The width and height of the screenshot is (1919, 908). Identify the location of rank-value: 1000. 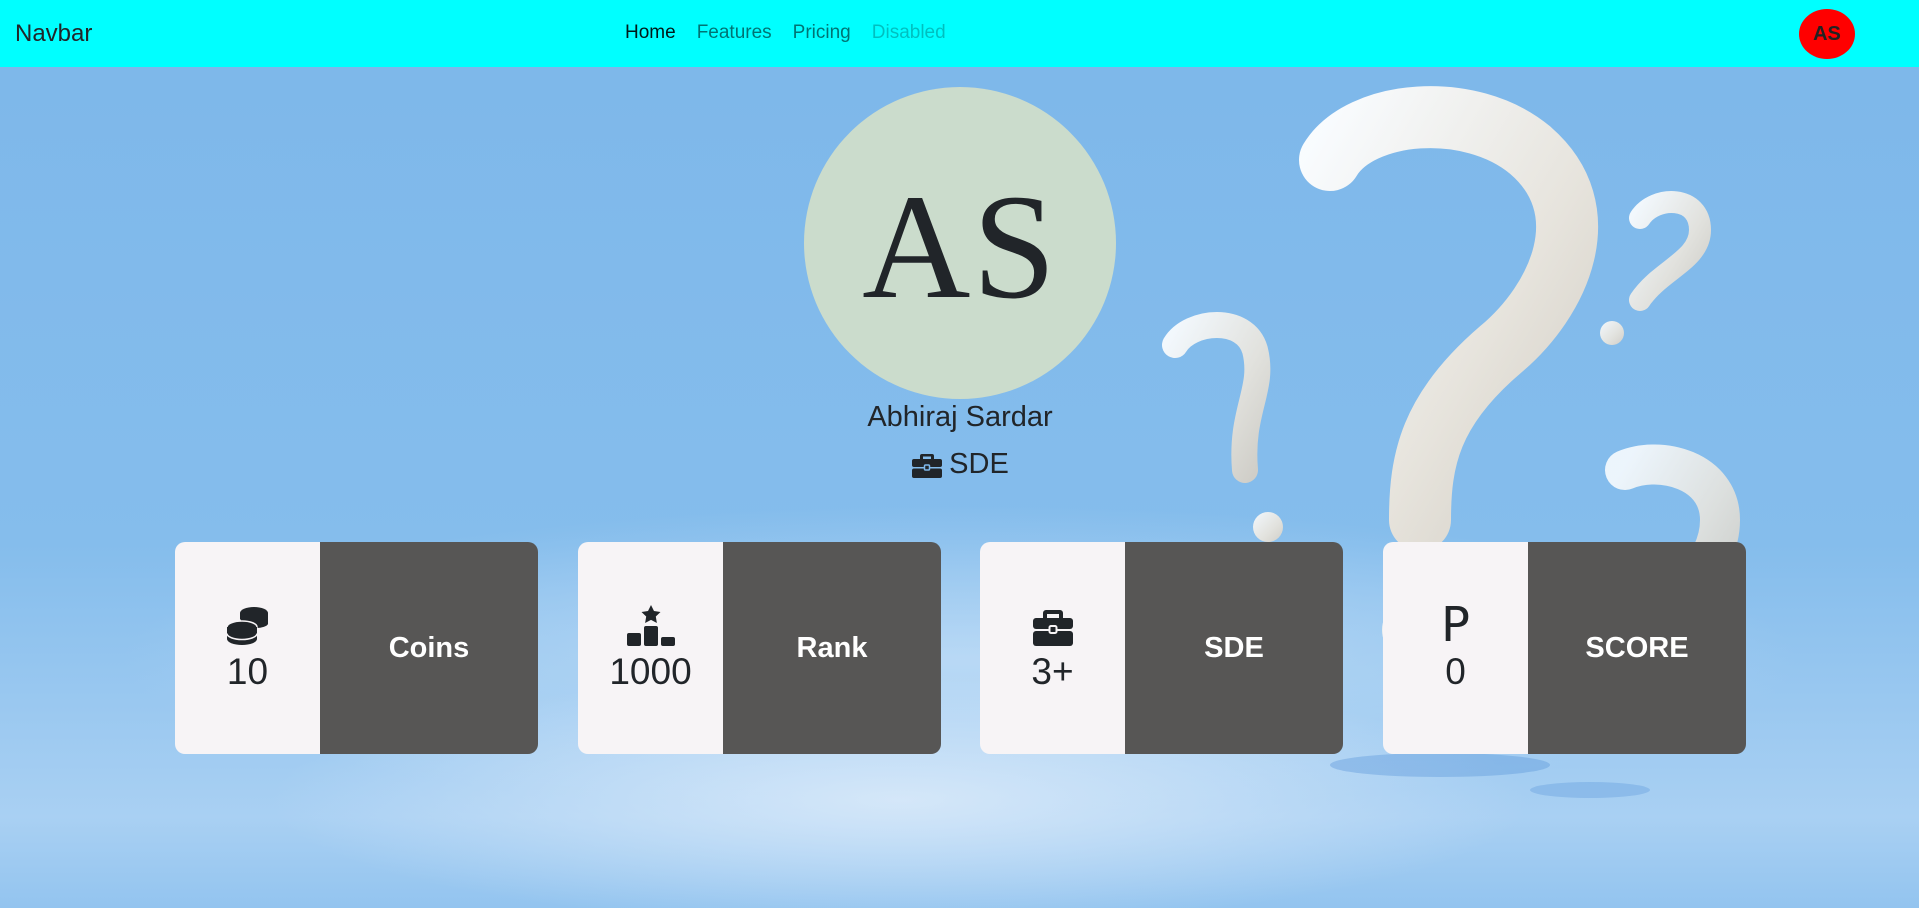
(650, 671).